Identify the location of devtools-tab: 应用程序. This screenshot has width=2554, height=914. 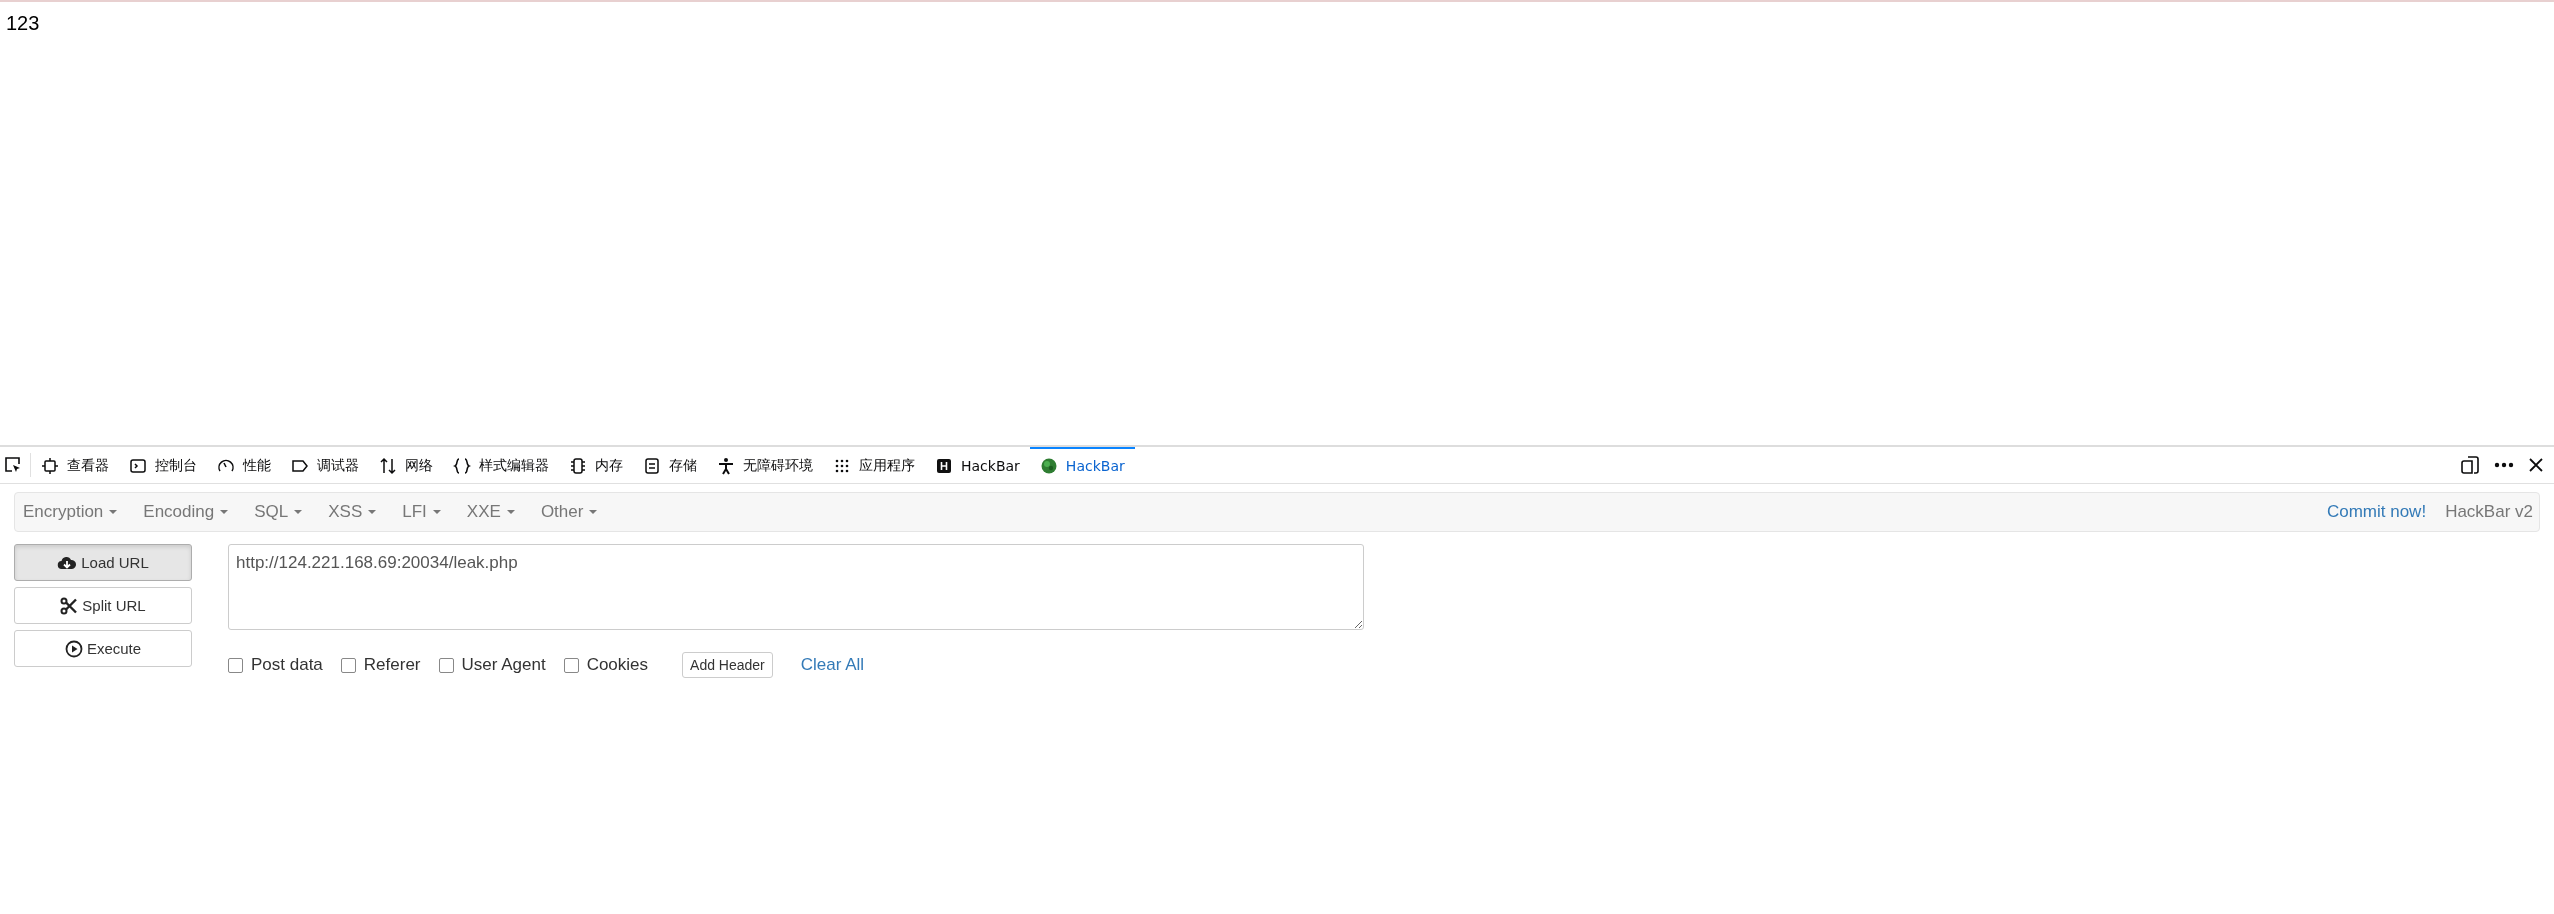
(874, 465).